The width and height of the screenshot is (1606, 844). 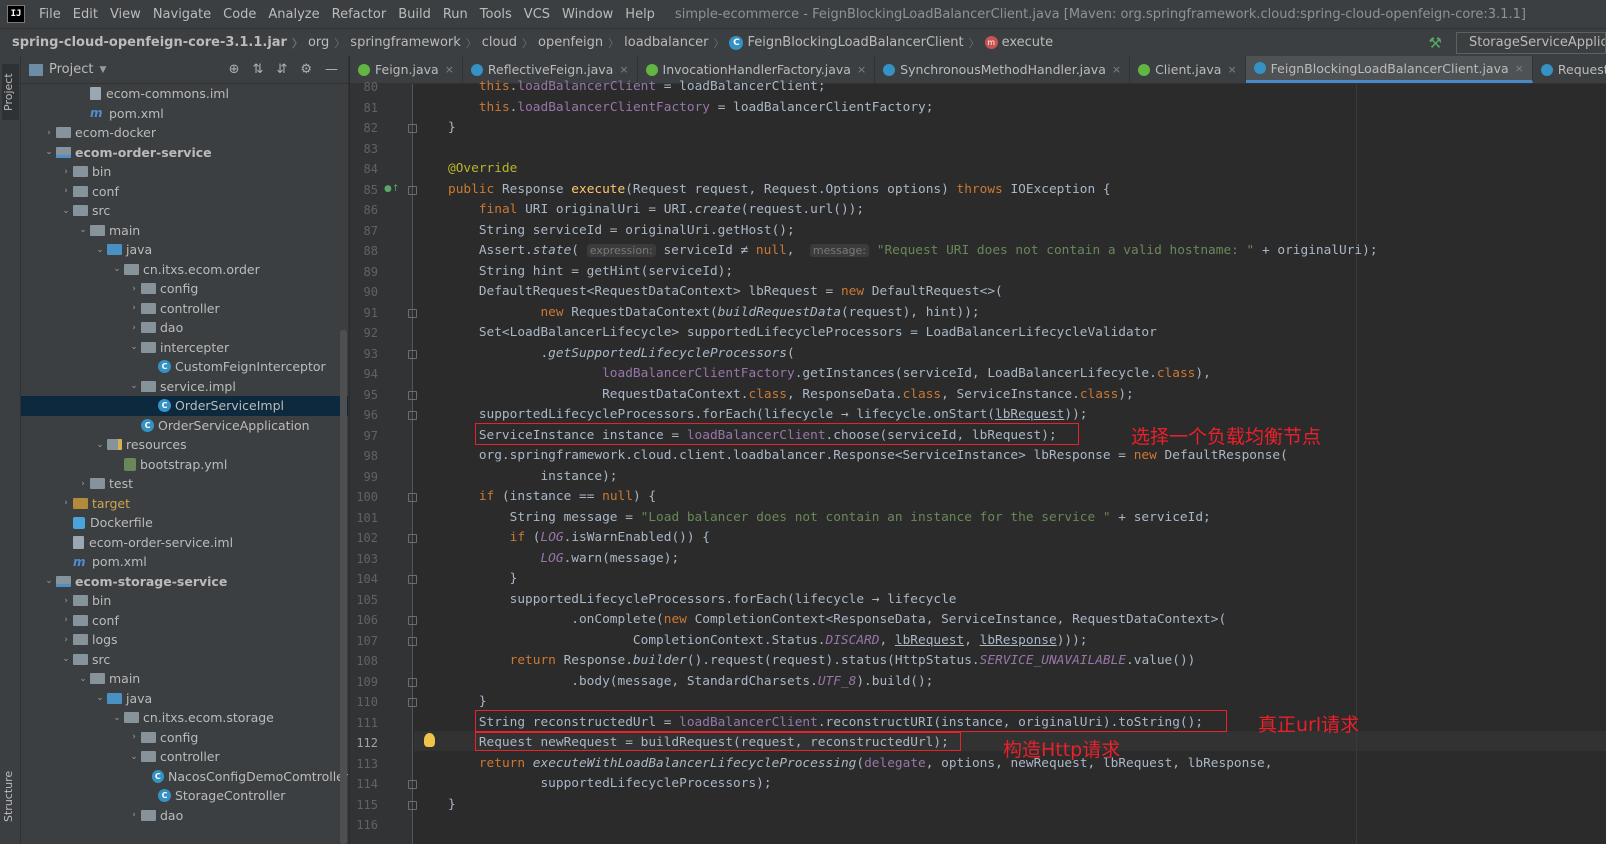 I want to click on tree-item: ⌄ ecom-storage-service, so click(x=184, y=582).